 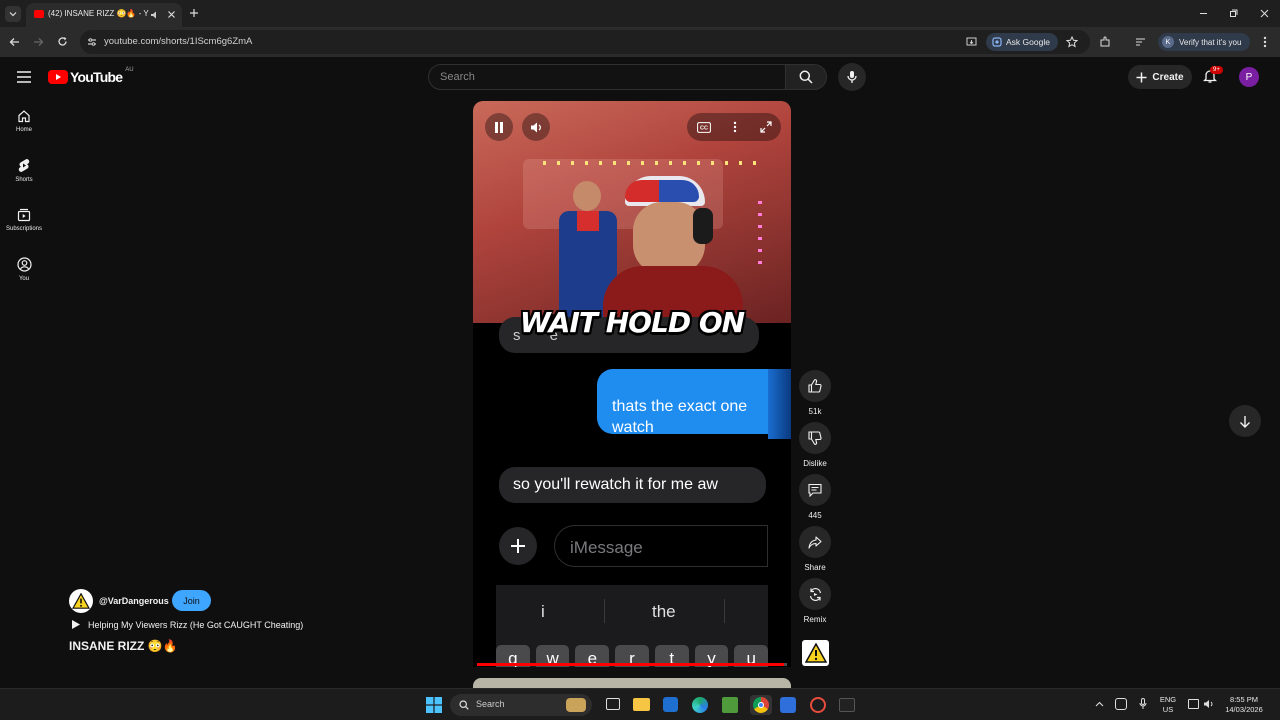 I want to click on share-button, so click(x=815, y=542).